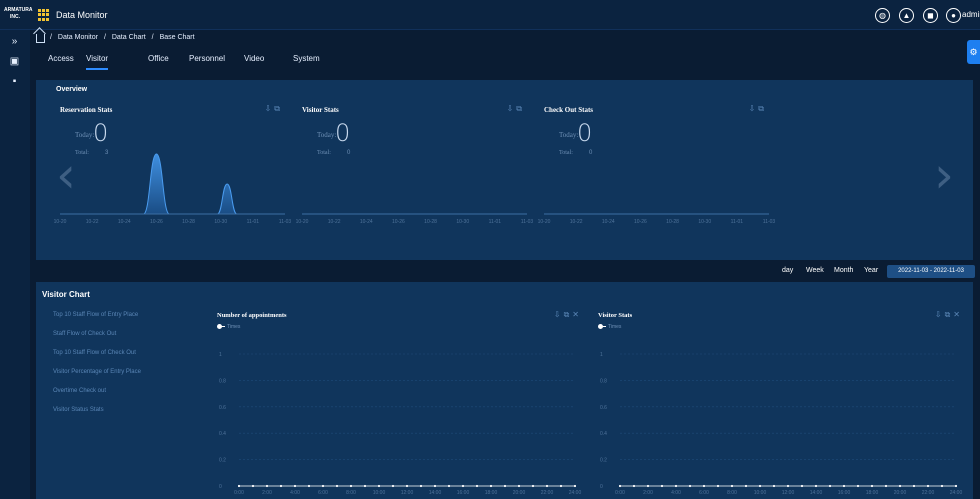  What do you see at coordinates (620, 493) in the screenshot?
I see `x-tick-label: 0:00` at bounding box center [620, 493].